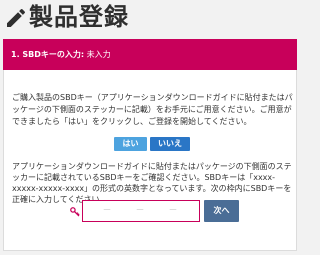 The image size is (320, 255). Describe the element at coordinates (221, 211) in the screenshot. I see `next-button: 次へ` at that location.